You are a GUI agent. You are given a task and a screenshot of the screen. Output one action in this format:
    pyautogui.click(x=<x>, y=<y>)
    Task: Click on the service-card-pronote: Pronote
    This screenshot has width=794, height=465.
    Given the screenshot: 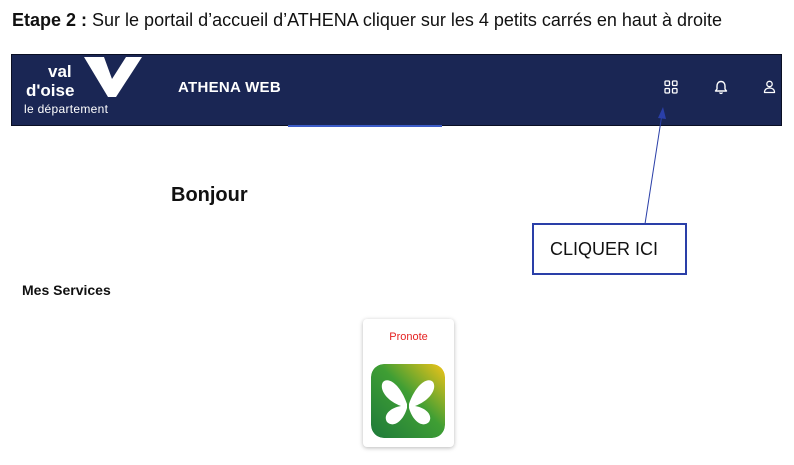 What is the action you would take?
    pyautogui.click(x=408, y=383)
    